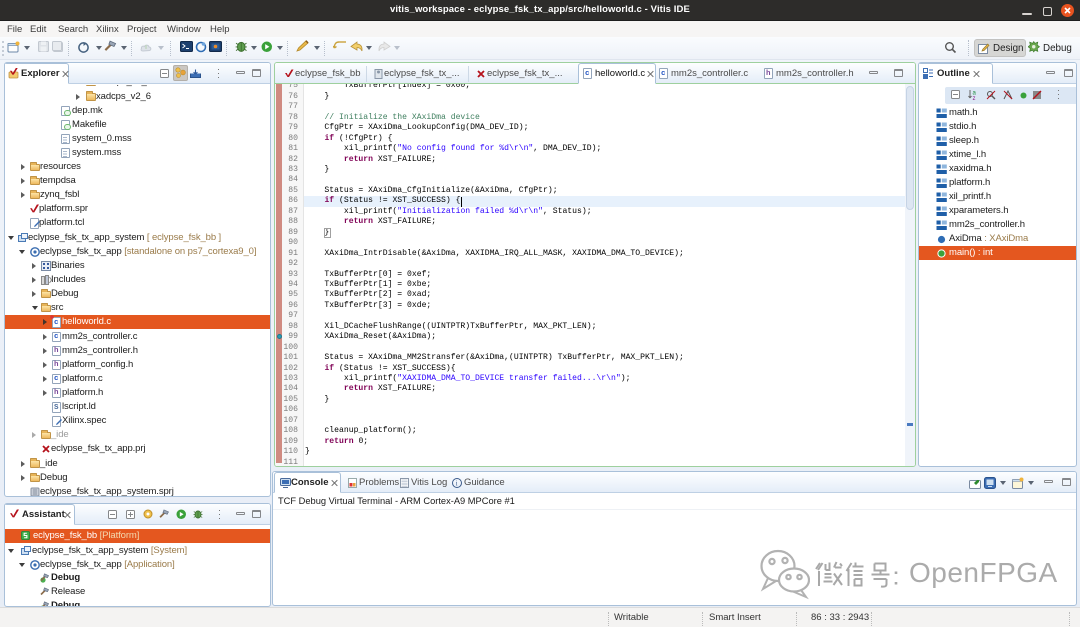  I want to click on svg-text: i, so click(457, 484).